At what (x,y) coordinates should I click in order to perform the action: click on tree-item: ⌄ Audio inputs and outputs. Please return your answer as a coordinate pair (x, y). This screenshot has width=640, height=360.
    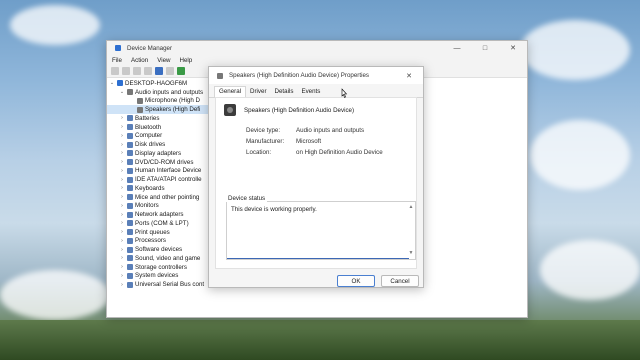
    Looking at the image, I should click on (162, 92).